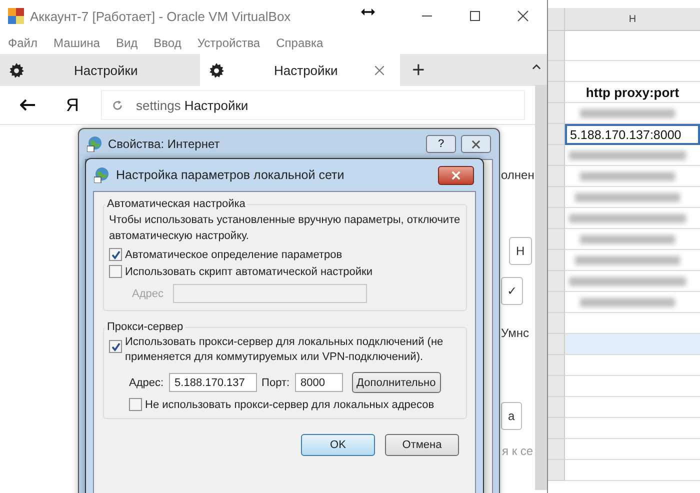  What do you see at coordinates (72, 105) in the screenshot?
I see `browser-logo: Я` at bounding box center [72, 105].